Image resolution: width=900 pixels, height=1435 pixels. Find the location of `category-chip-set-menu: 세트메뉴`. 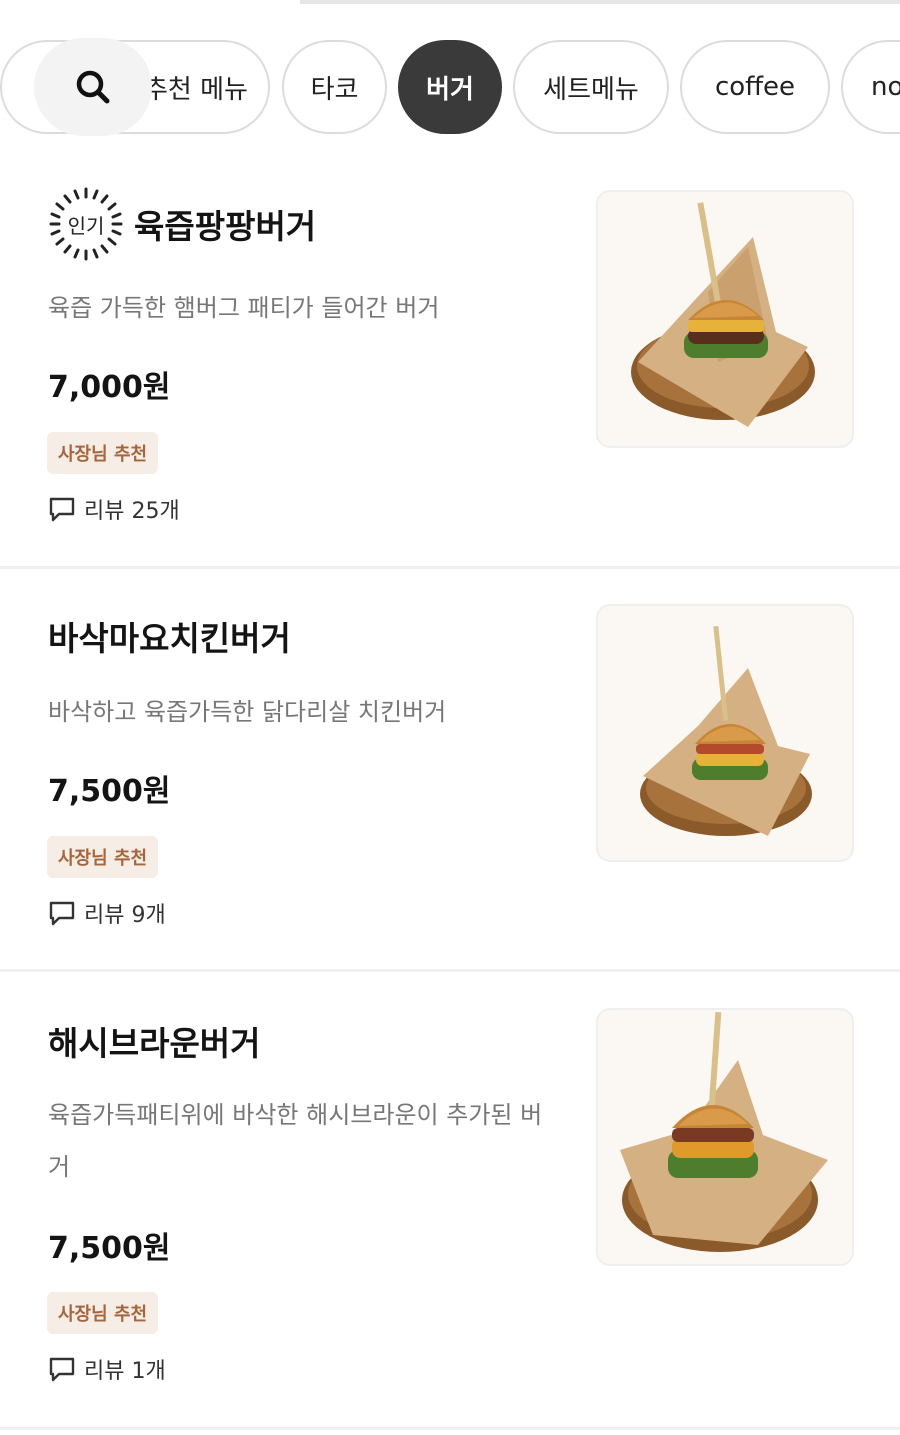

category-chip-set-menu: 세트메뉴 is located at coordinates (591, 87).